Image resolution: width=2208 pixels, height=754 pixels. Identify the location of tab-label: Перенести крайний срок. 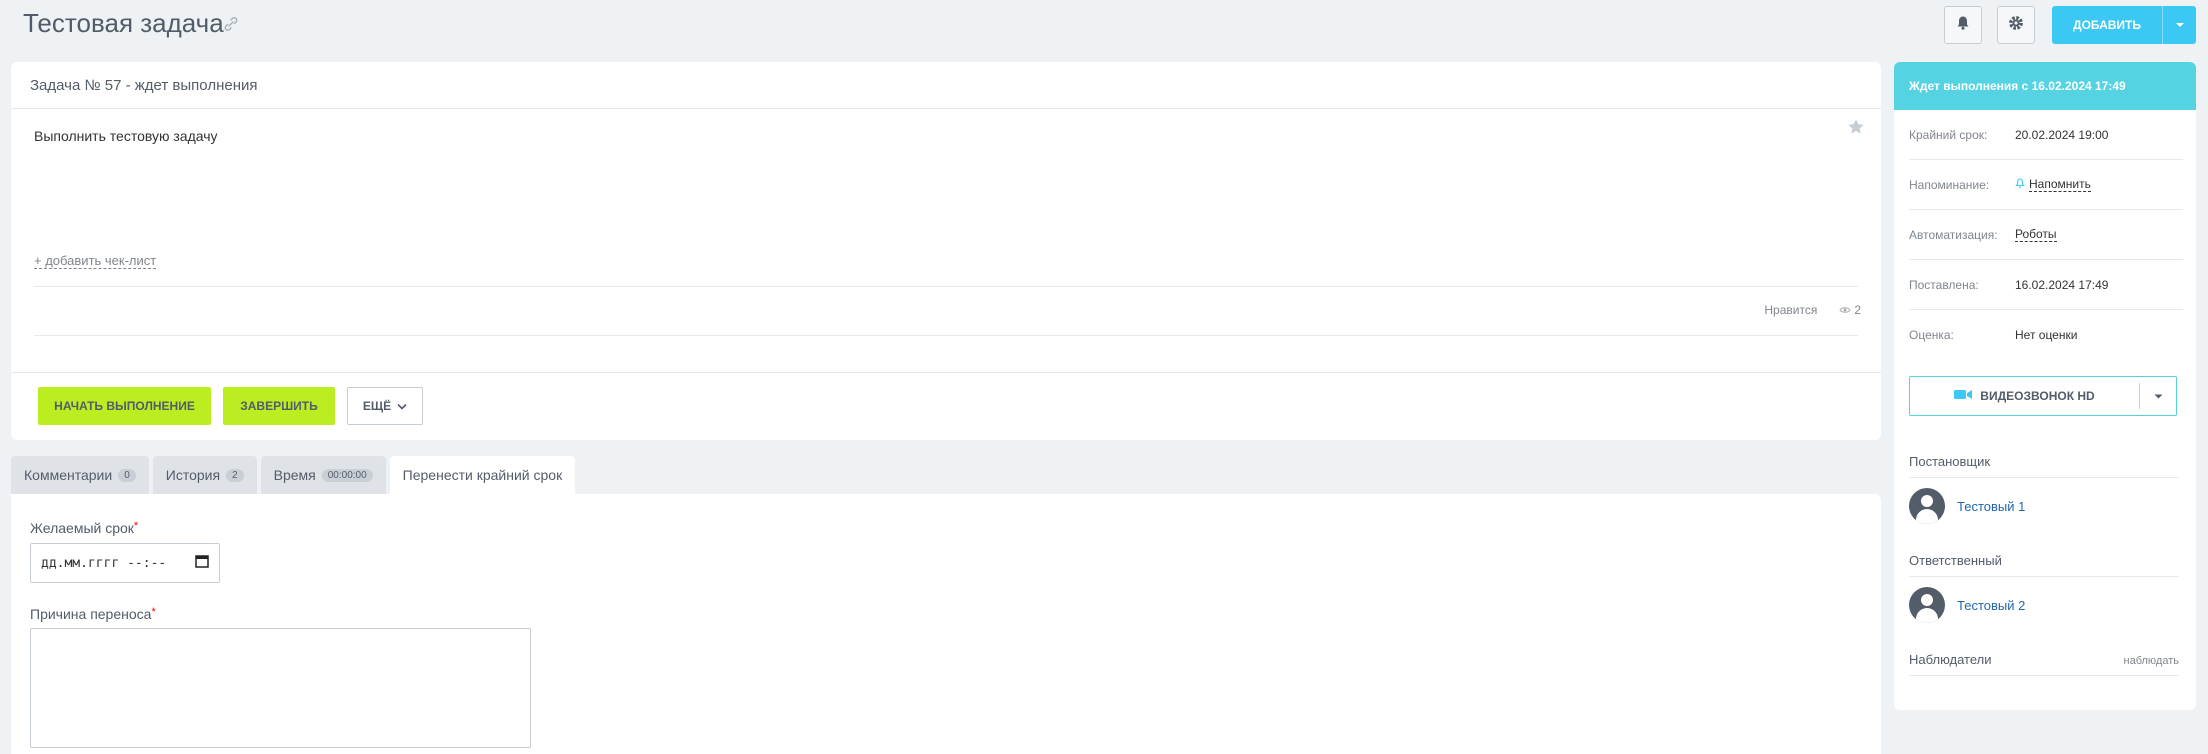
(482, 475).